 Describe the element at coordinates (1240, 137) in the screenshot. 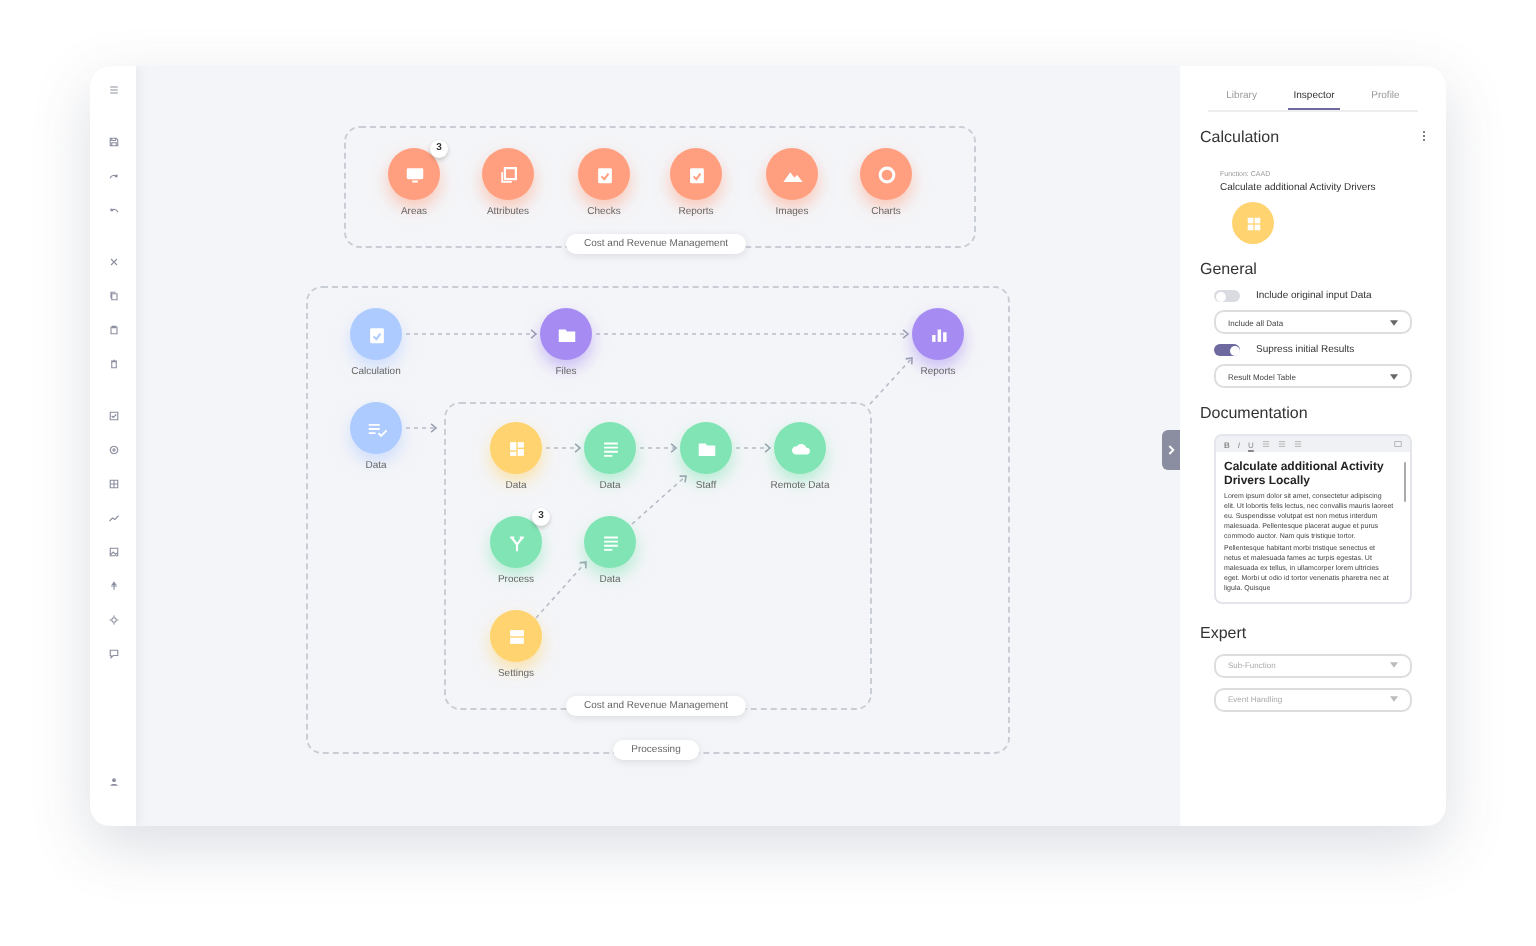

I see `section-title: Calculation` at that location.